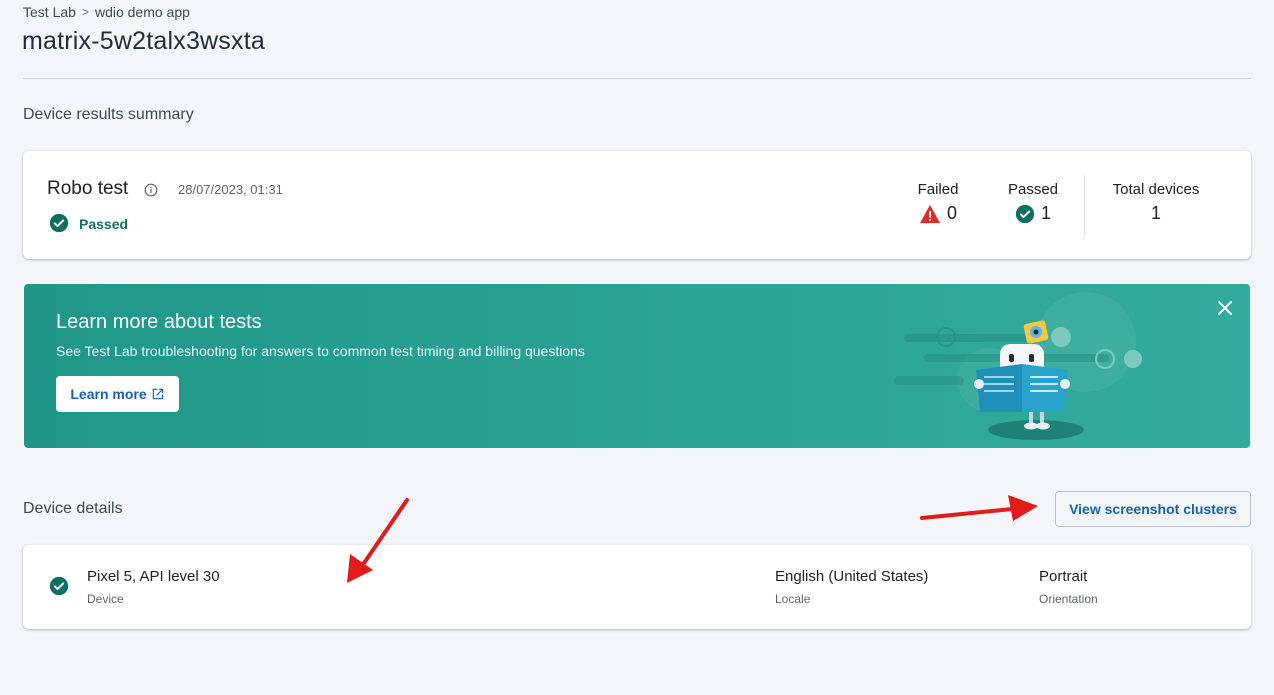 The width and height of the screenshot is (1274, 695). I want to click on device-orientation: Portrait, so click(1063, 576).